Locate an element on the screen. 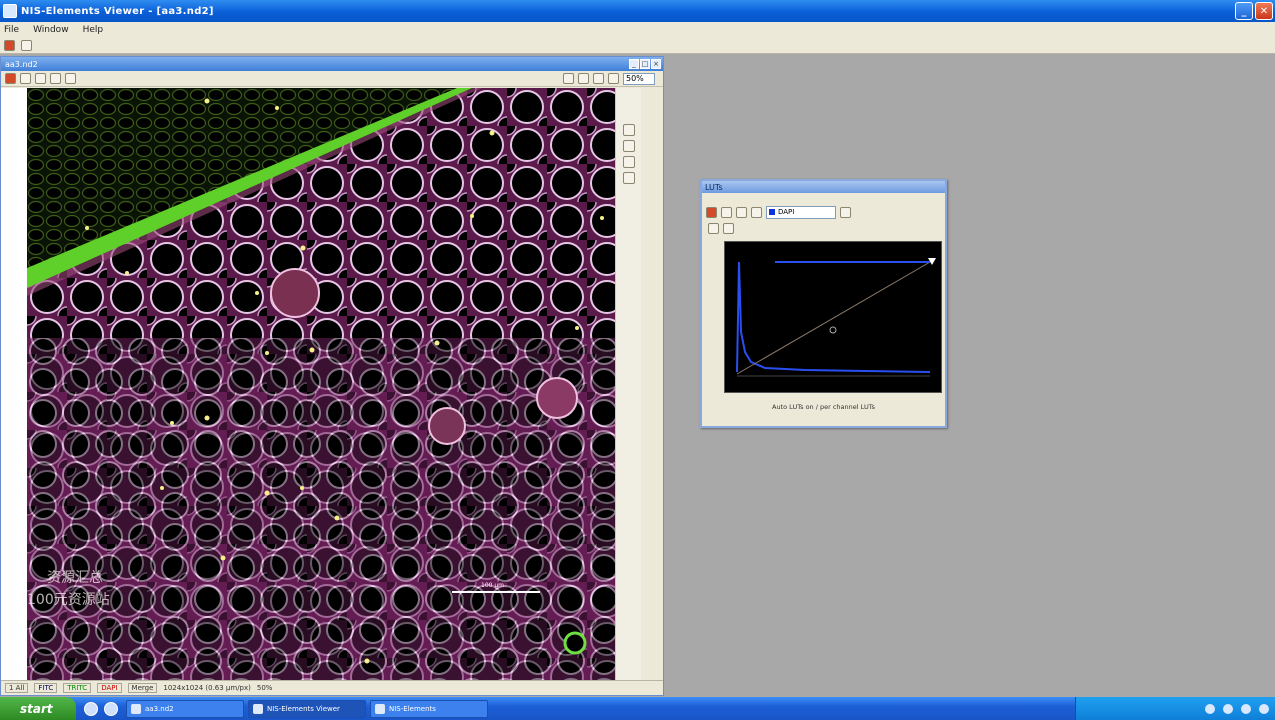  open-file-icon is located at coordinates (9, 45).